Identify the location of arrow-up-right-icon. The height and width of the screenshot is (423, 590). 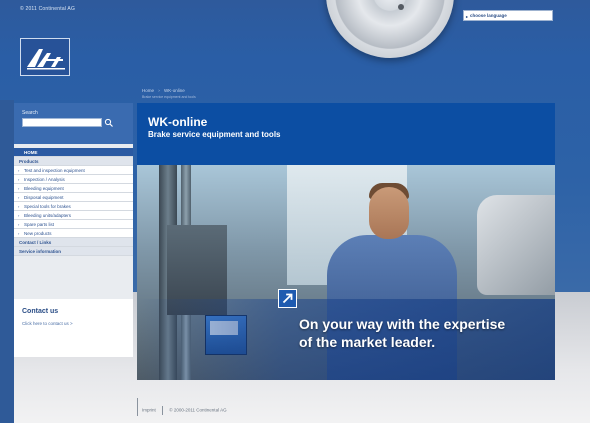
(287, 298).